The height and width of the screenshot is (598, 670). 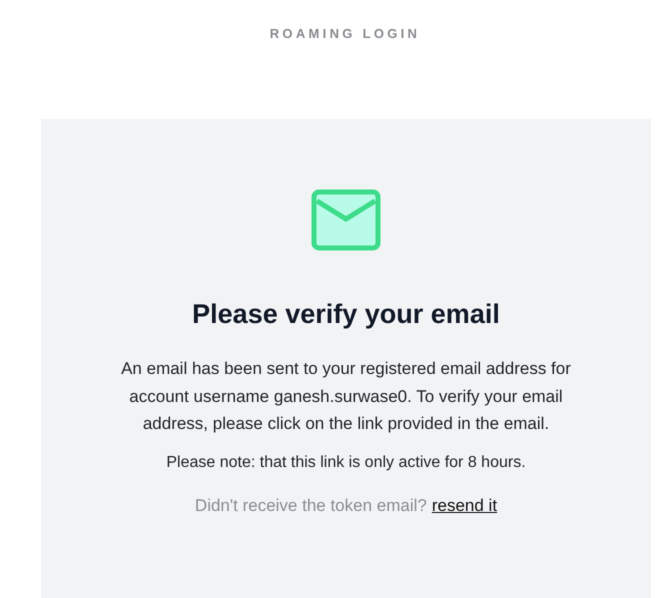 What do you see at coordinates (465, 506) in the screenshot?
I see `resend-link: resend it` at bounding box center [465, 506].